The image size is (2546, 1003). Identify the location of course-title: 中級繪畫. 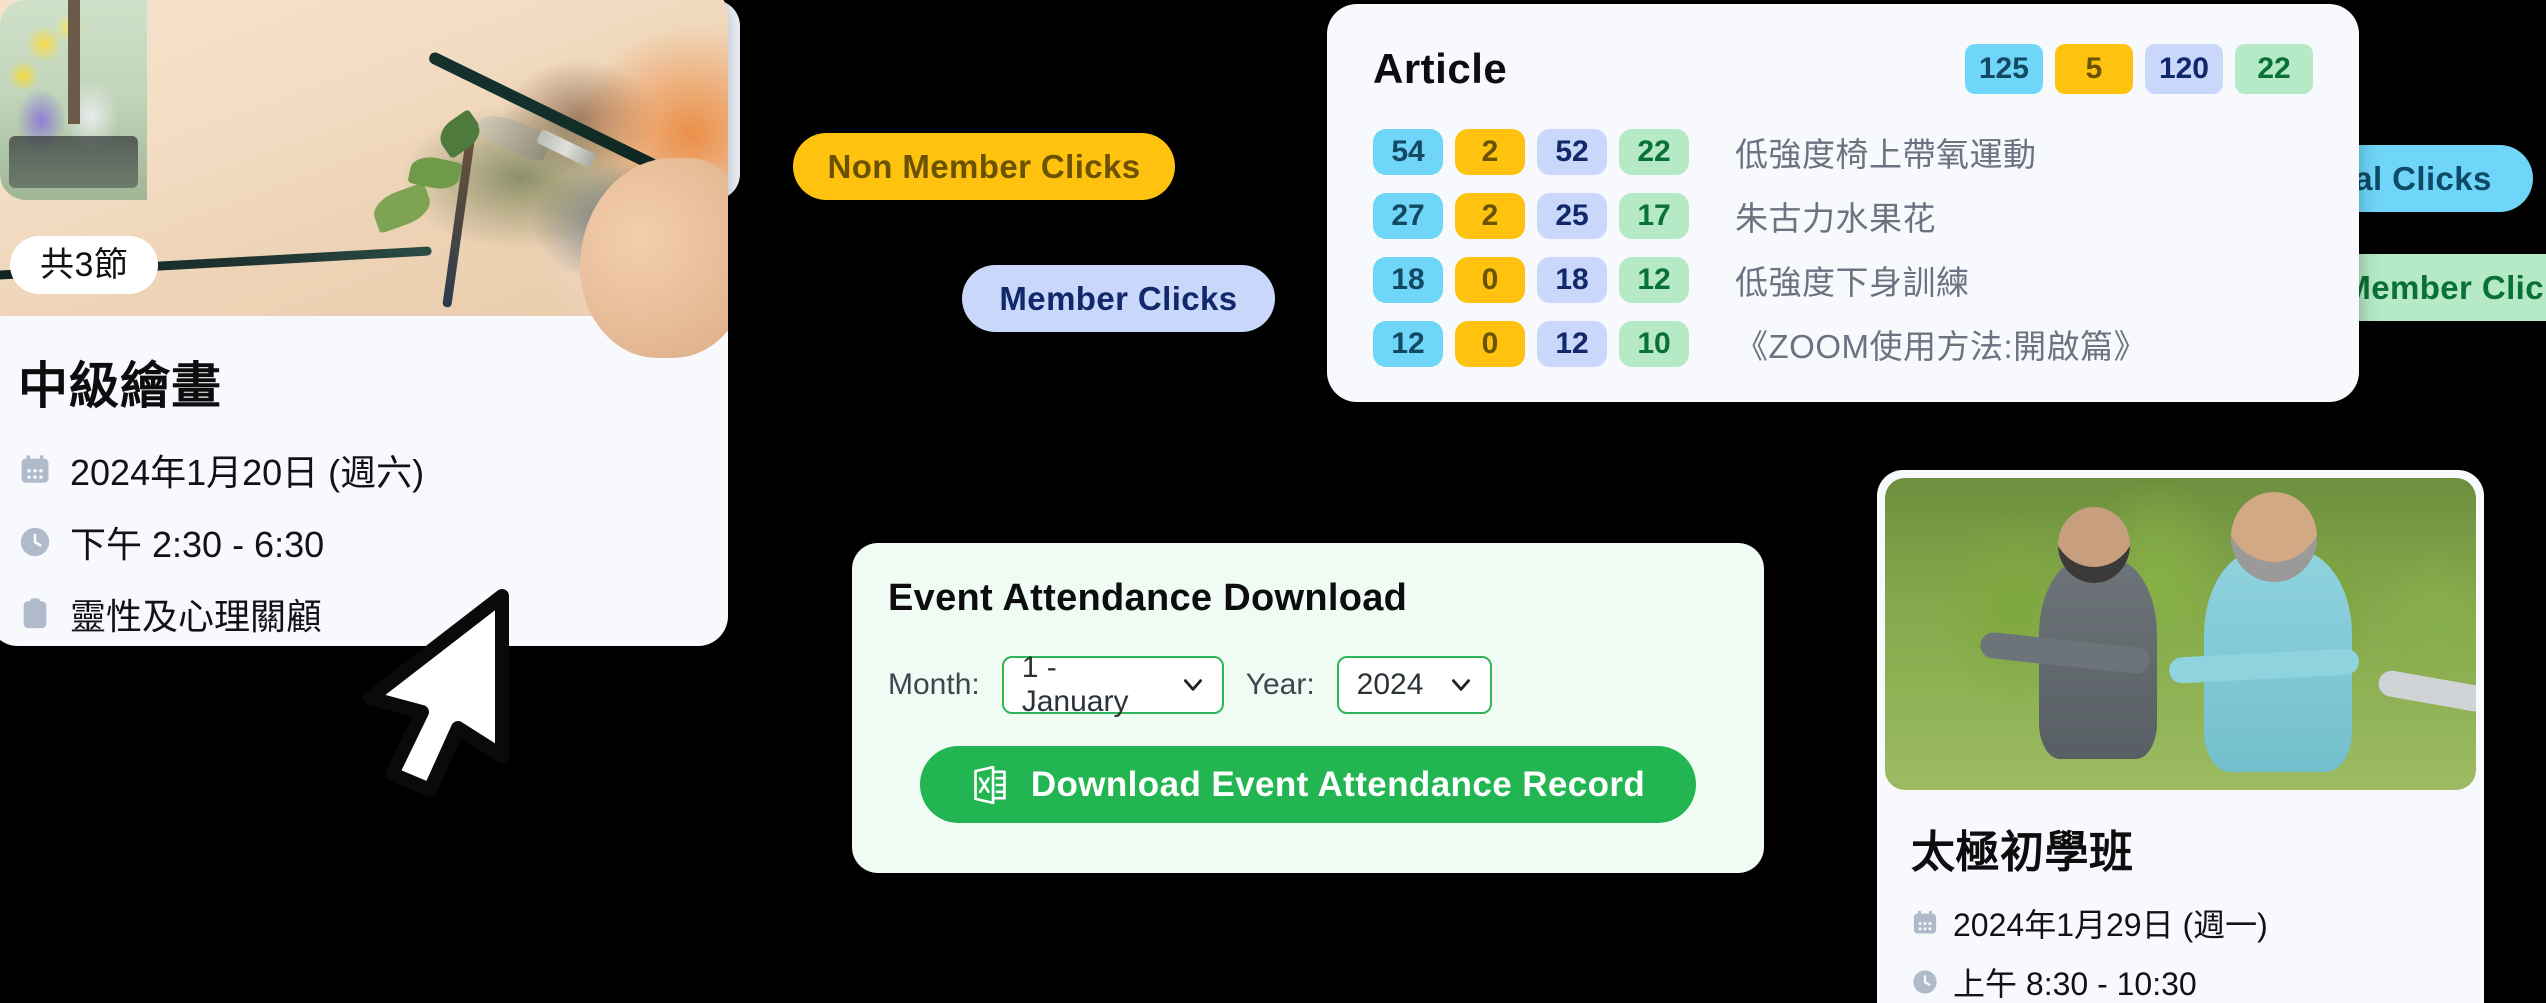
(120, 386).